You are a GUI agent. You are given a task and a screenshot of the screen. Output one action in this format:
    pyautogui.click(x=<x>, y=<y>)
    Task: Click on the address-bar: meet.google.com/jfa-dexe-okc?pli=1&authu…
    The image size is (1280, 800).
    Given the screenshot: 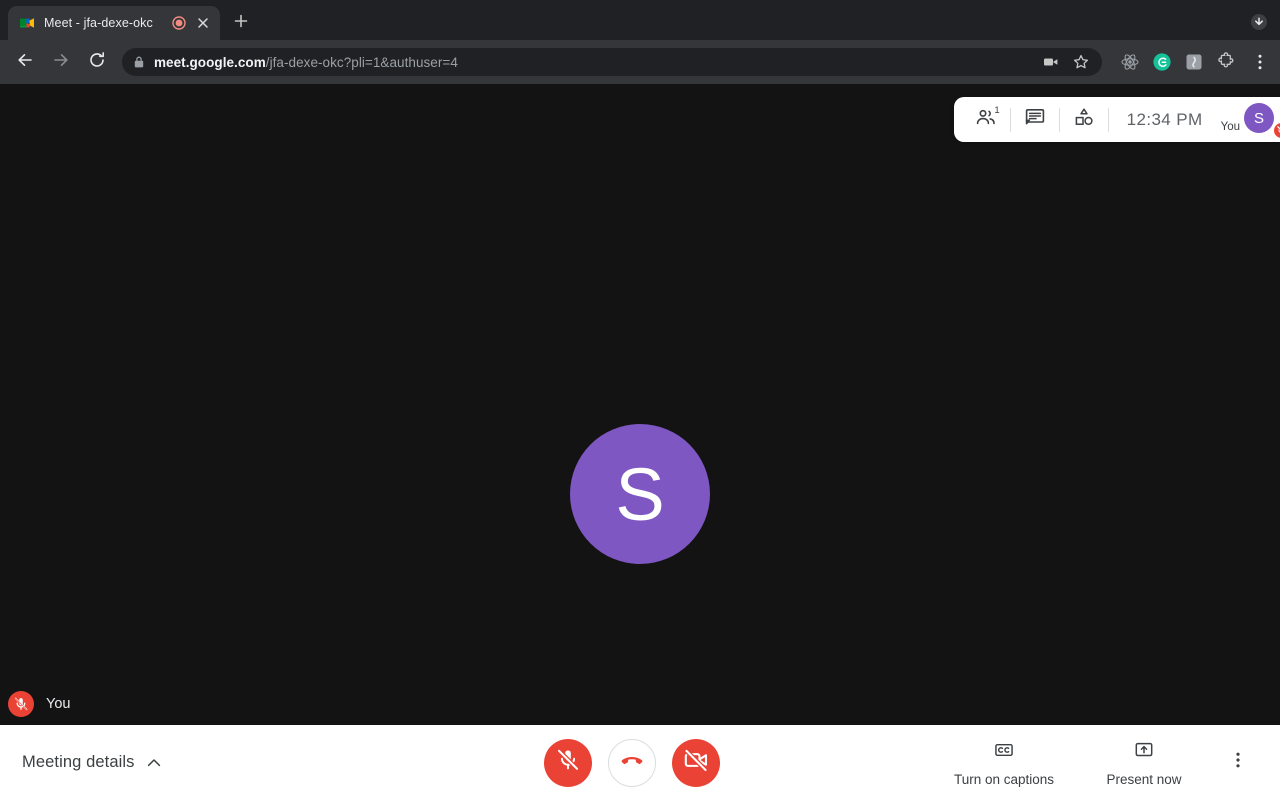 What is the action you would take?
    pyautogui.click(x=612, y=62)
    